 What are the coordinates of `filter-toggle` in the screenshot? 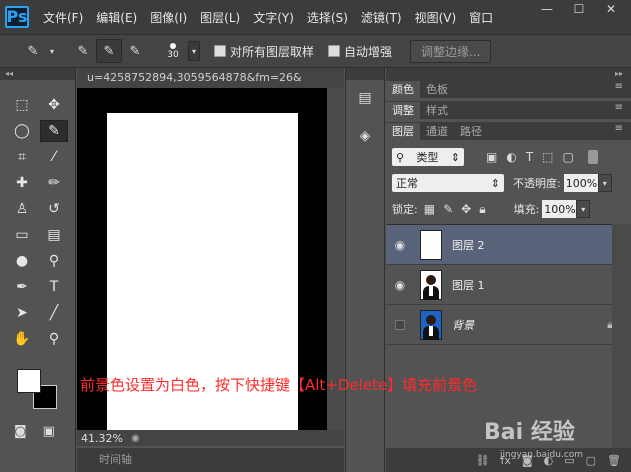 It's located at (592, 157).